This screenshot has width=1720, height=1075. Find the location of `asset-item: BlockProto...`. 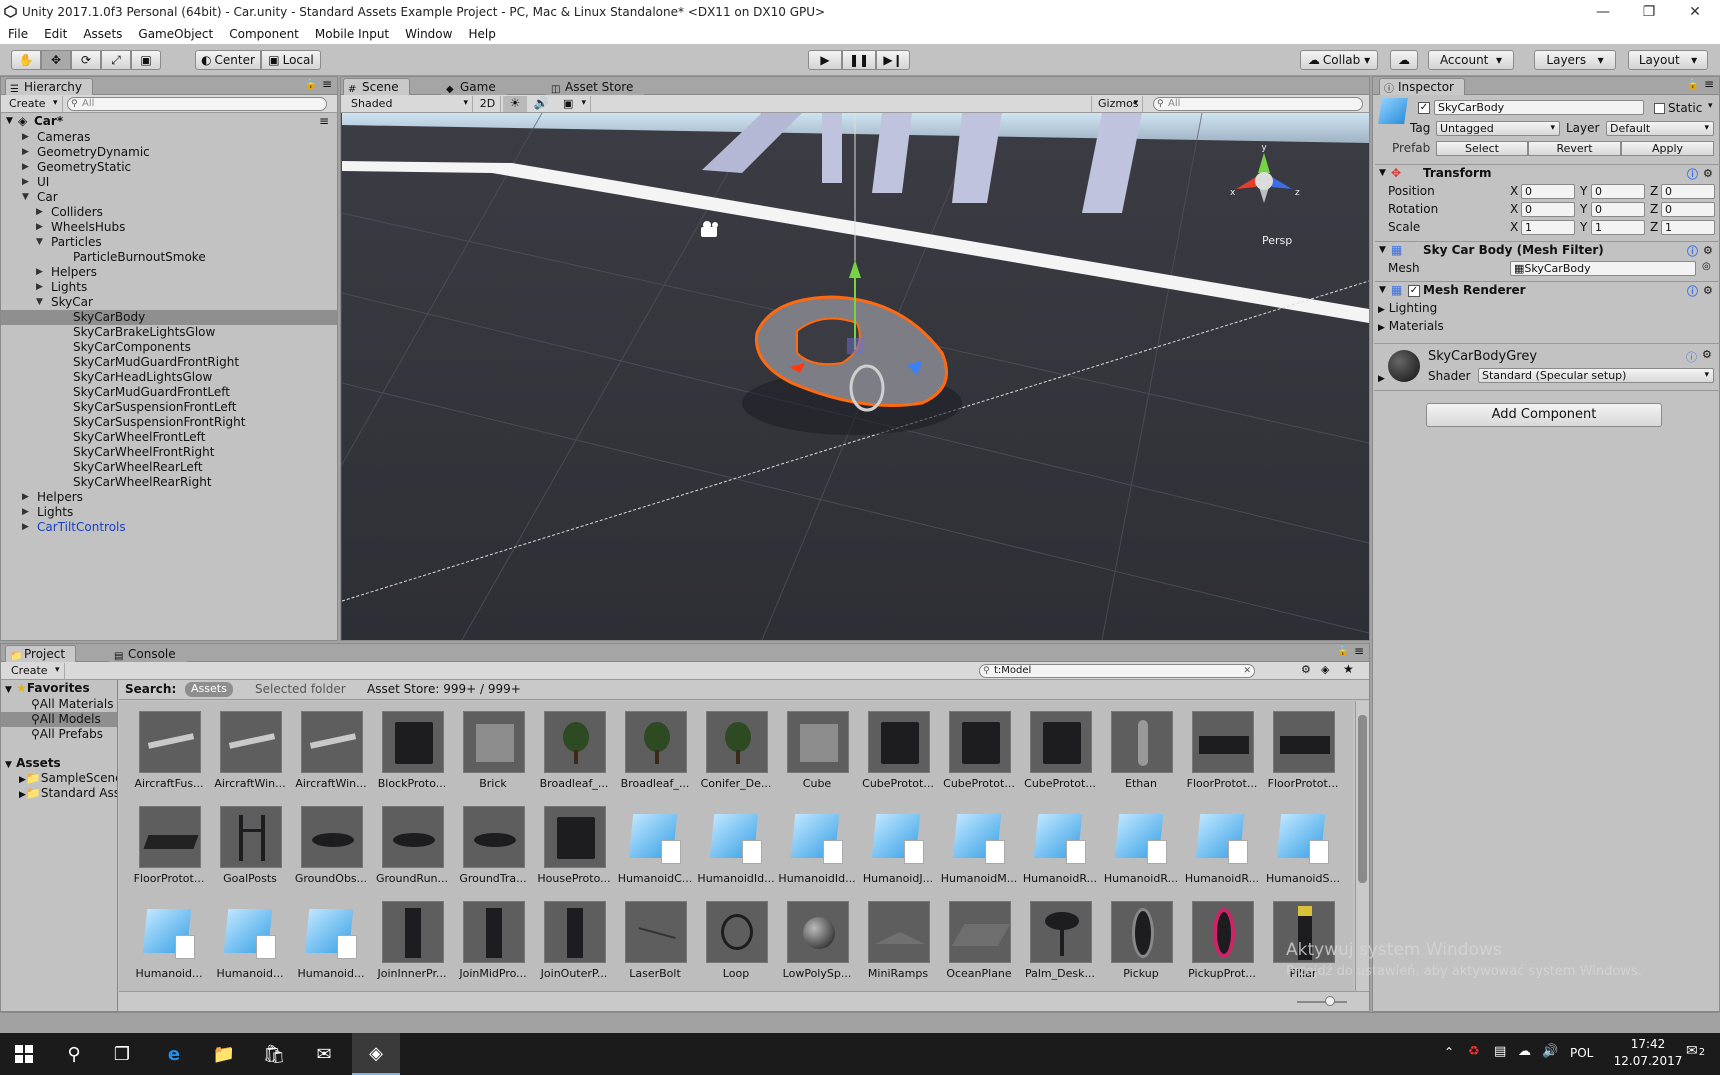

asset-item: BlockProto... is located at coordinates (412, 753).